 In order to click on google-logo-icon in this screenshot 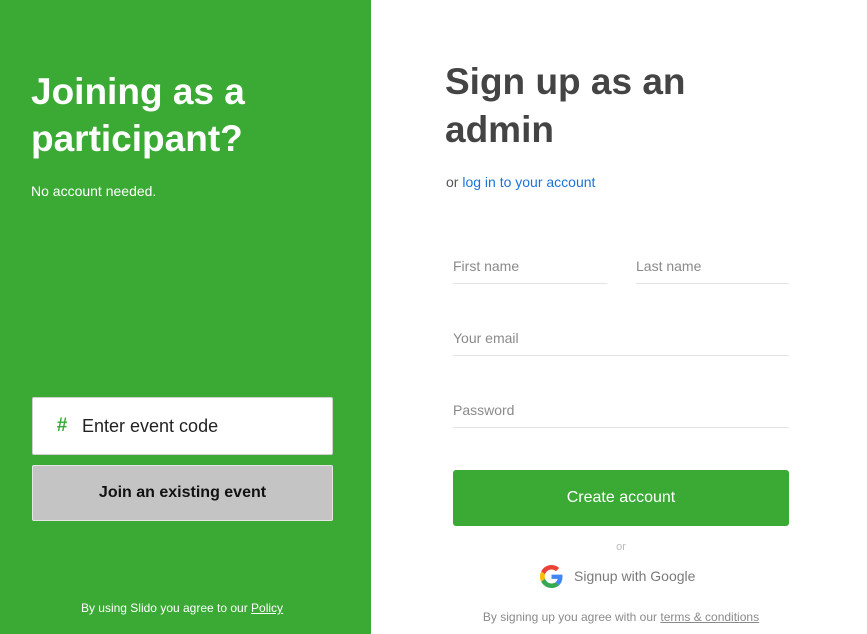, I will do `click(551, 576)`.